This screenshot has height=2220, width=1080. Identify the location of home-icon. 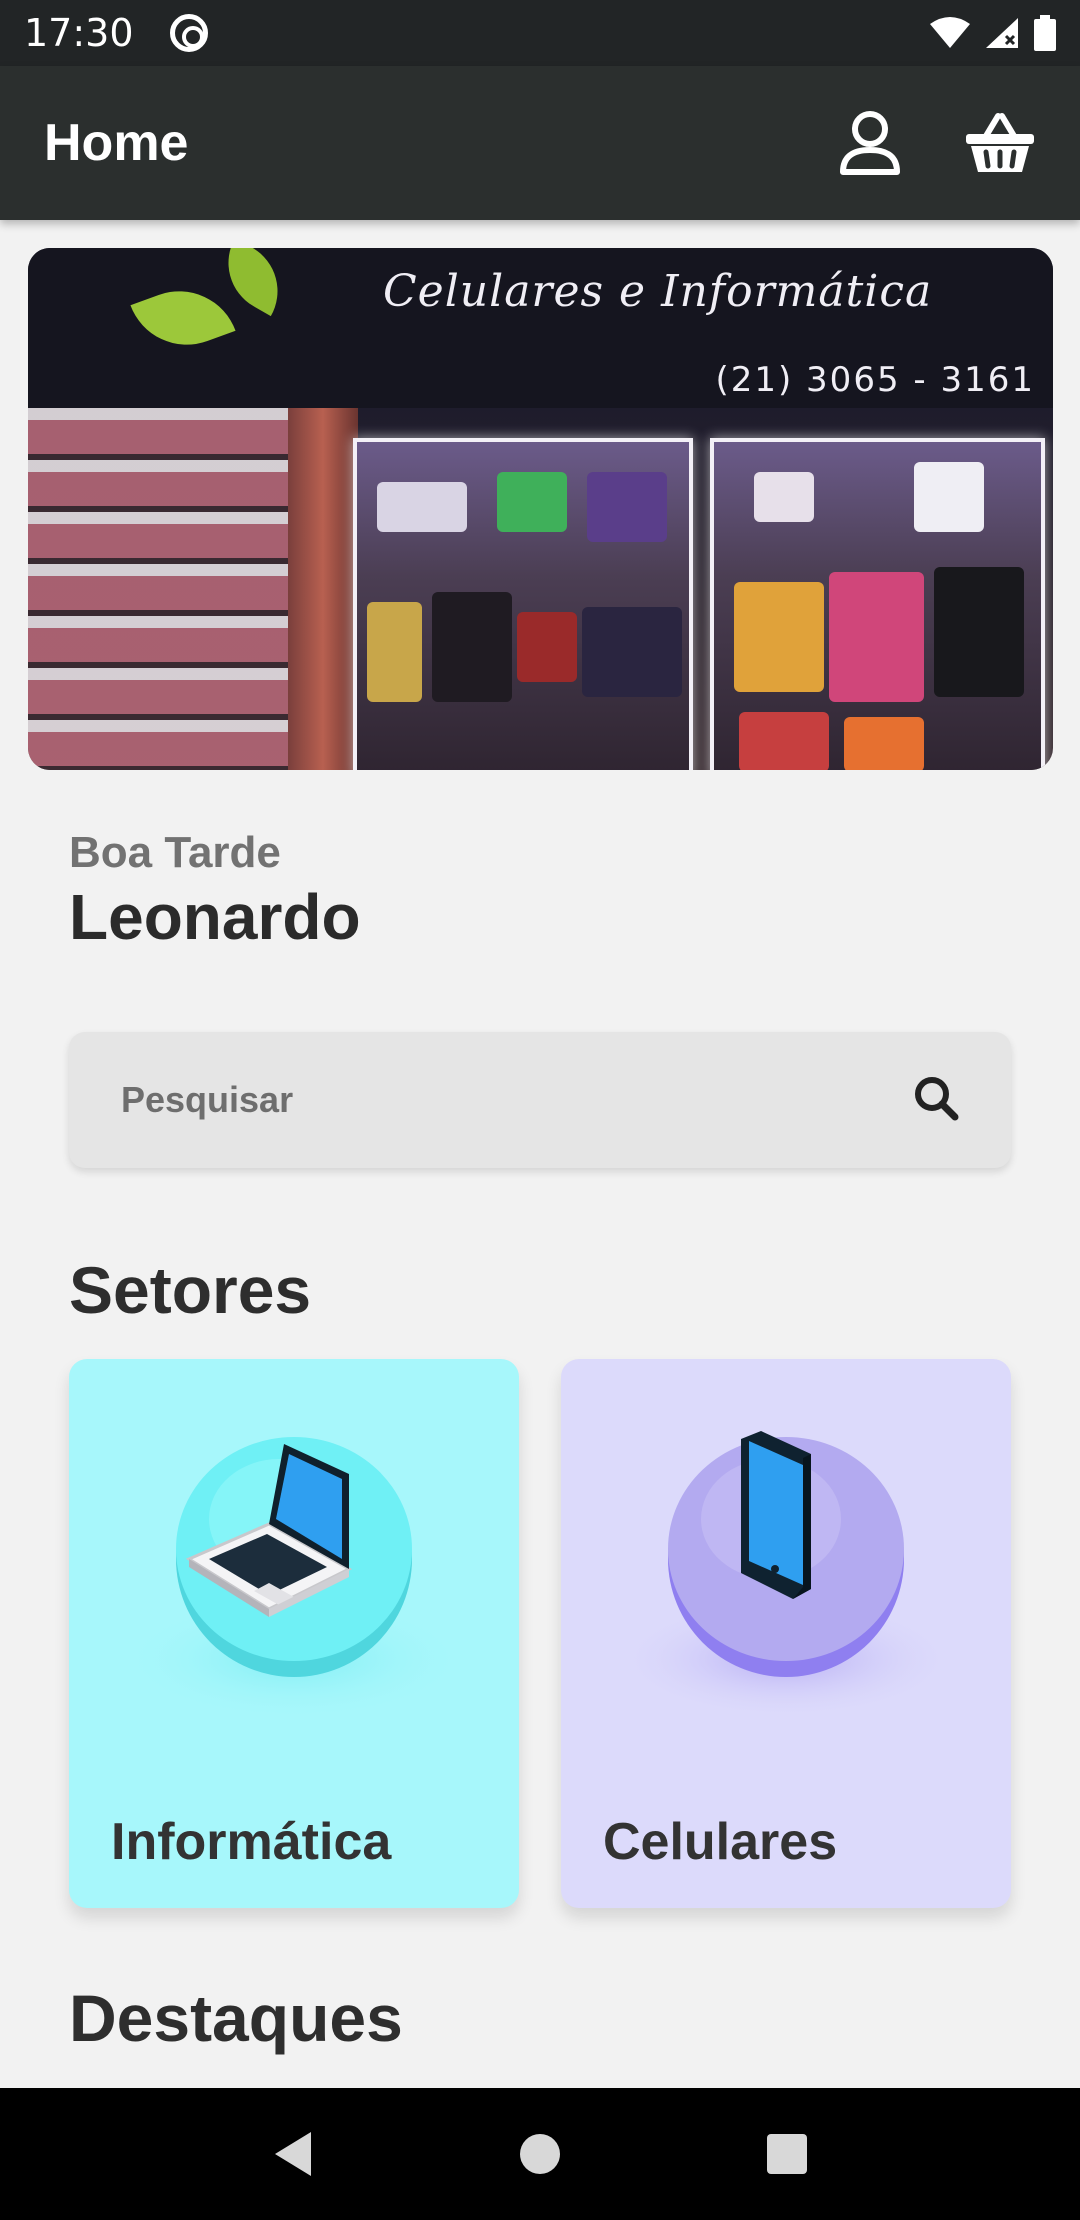
(539, 2154).